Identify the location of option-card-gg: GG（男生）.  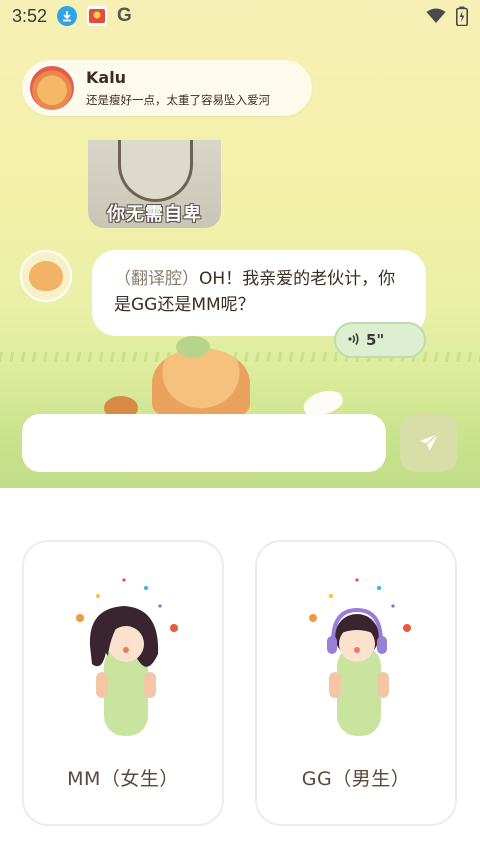
(356, 683).